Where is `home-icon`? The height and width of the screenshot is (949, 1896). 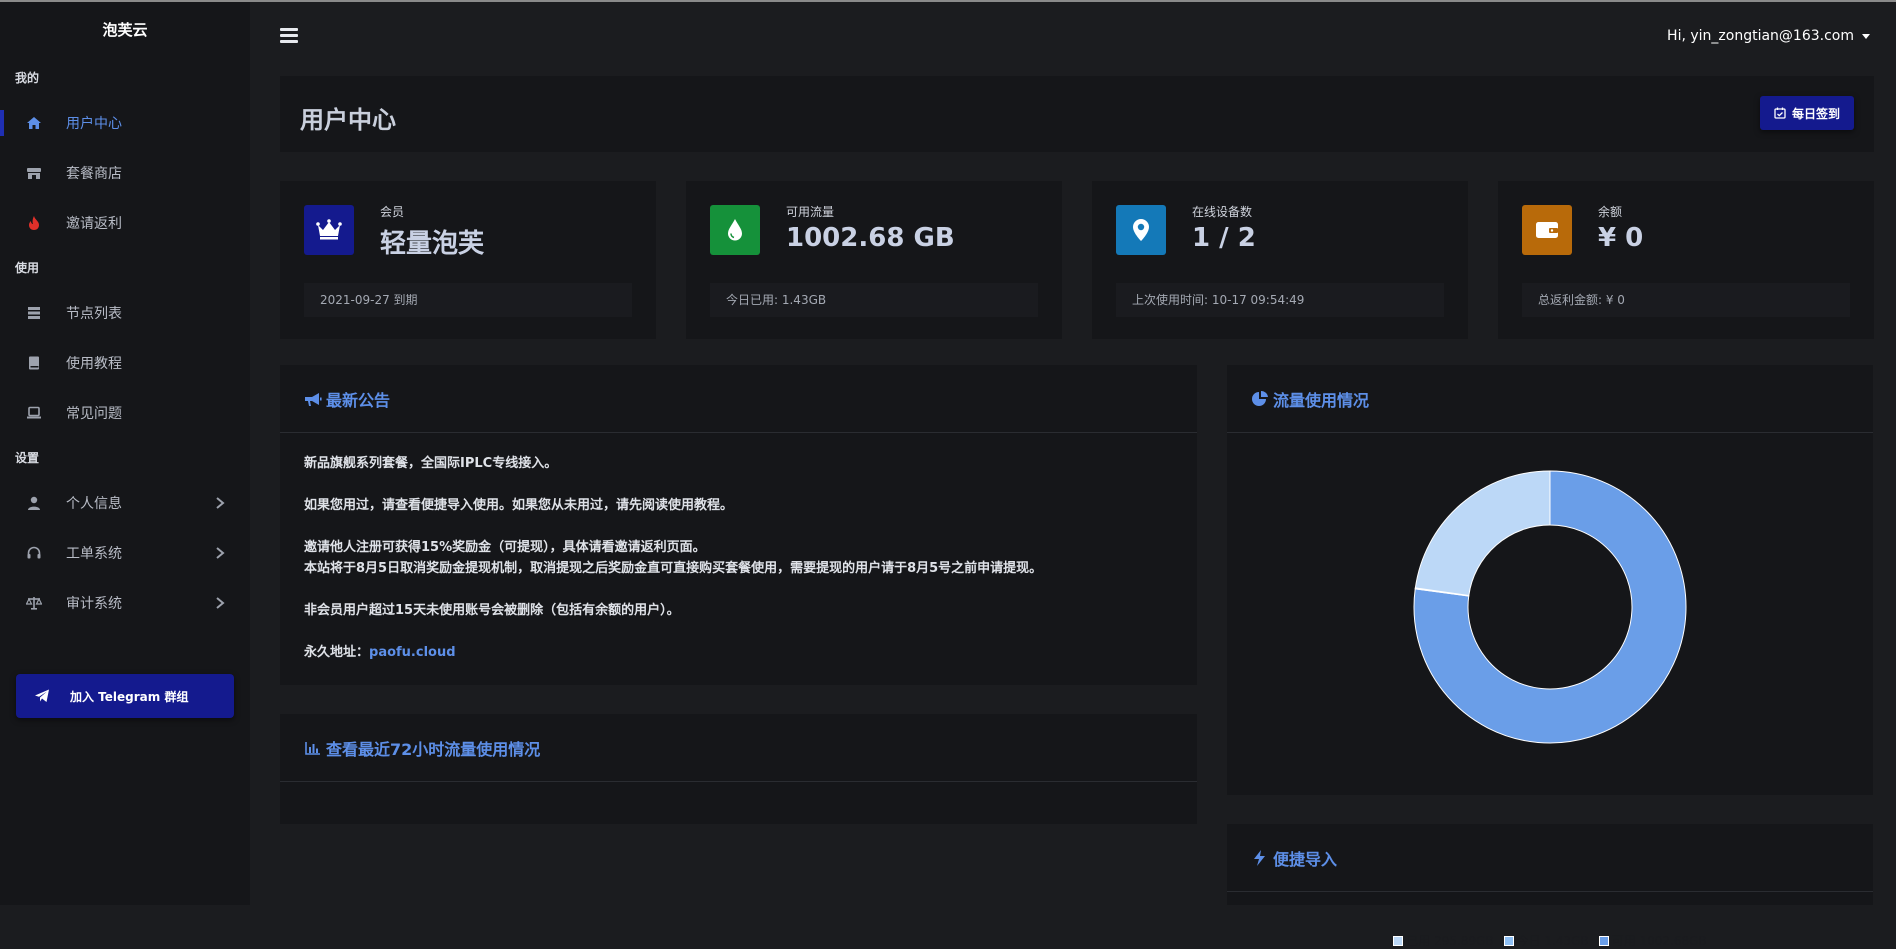
home-icon is located at coordinates (34, 123).